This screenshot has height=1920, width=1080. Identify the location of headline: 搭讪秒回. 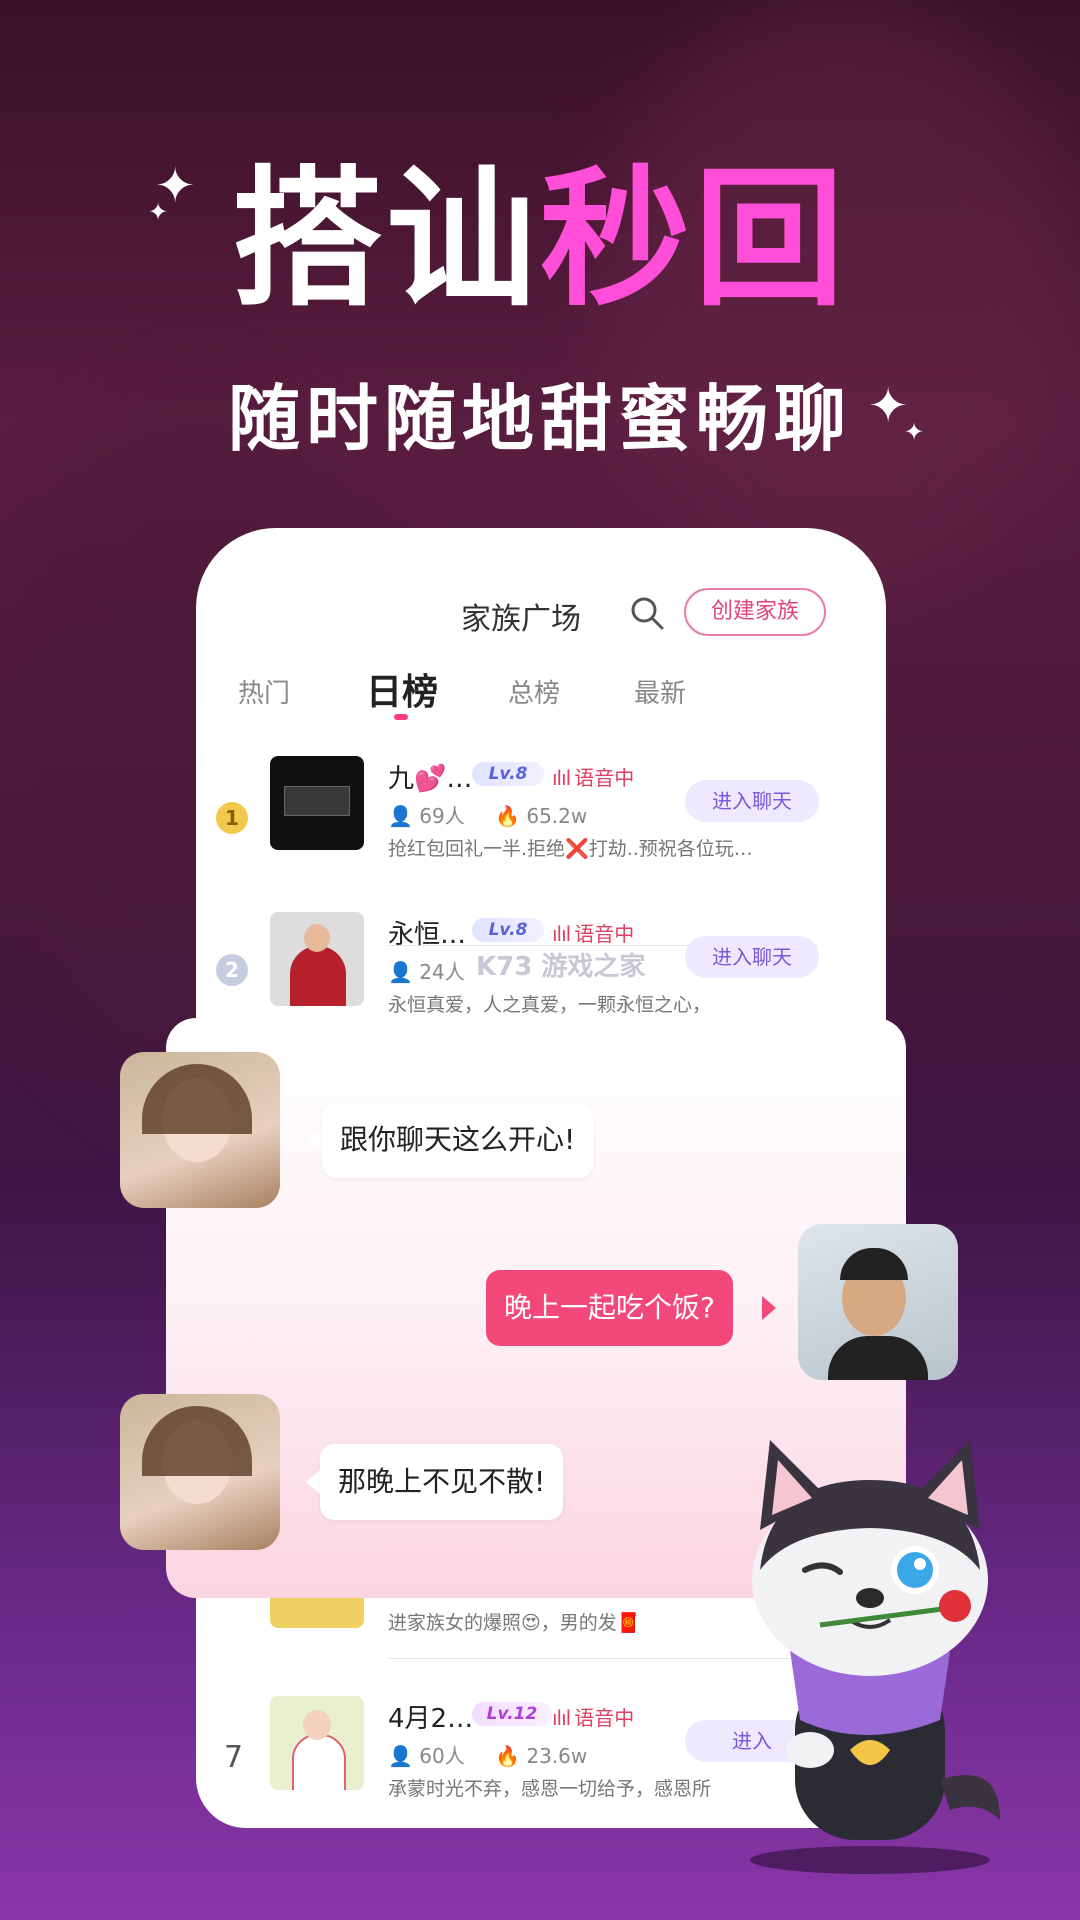
(540, 240).